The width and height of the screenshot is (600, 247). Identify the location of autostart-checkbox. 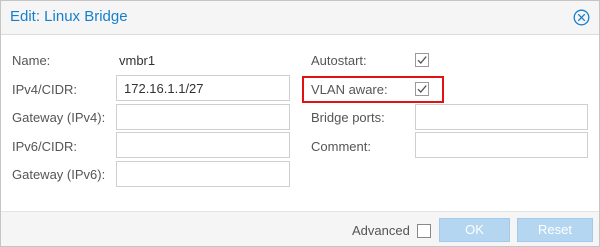
(422, 60).